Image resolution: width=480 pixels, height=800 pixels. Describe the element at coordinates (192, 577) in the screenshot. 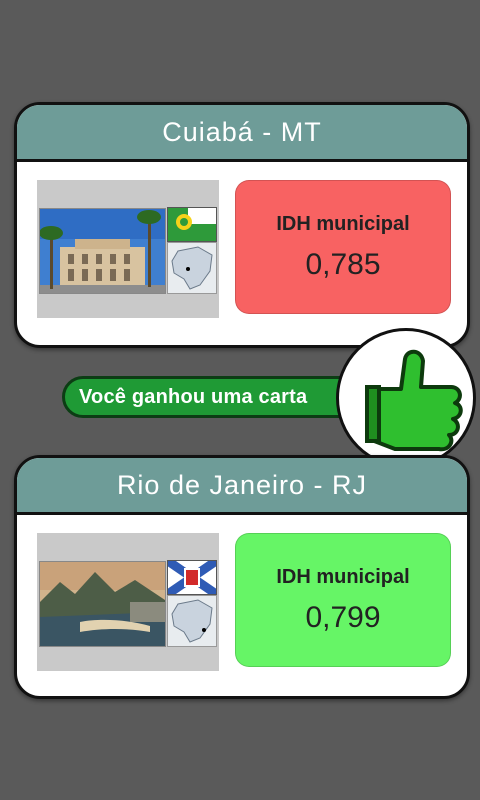

I see `state-flag-rj` at that location.